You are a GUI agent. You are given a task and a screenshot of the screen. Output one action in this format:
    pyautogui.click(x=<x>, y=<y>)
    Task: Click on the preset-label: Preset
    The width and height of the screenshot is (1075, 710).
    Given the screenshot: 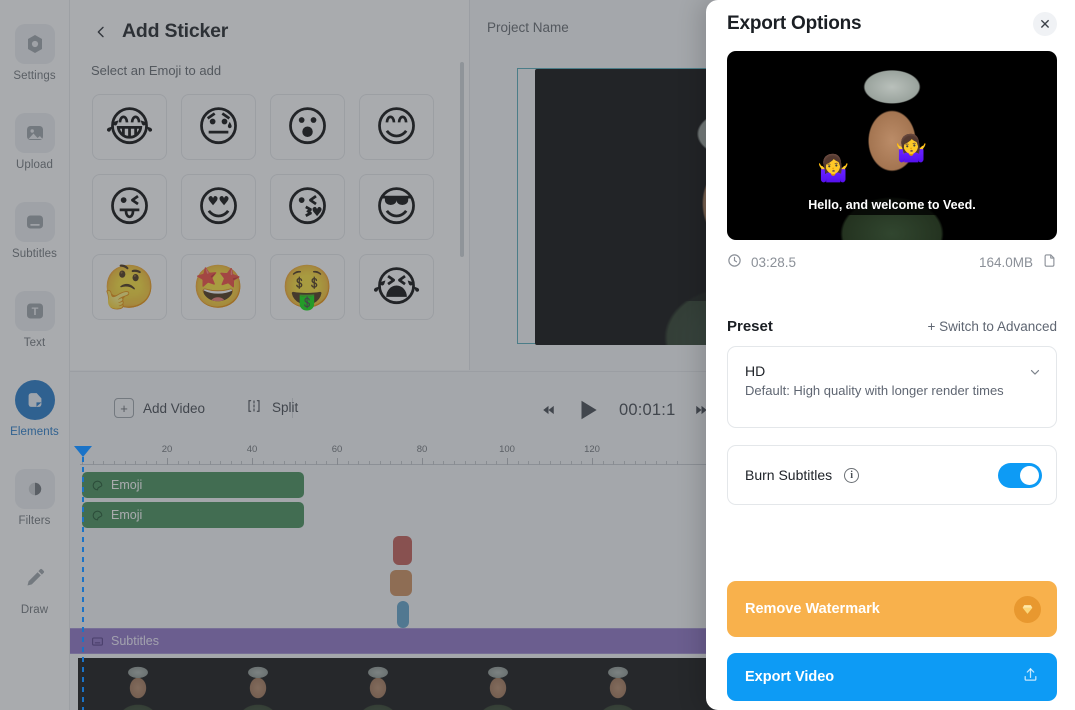 What is the action you would take?
    pyautogui.click(x=750, y=326)
    